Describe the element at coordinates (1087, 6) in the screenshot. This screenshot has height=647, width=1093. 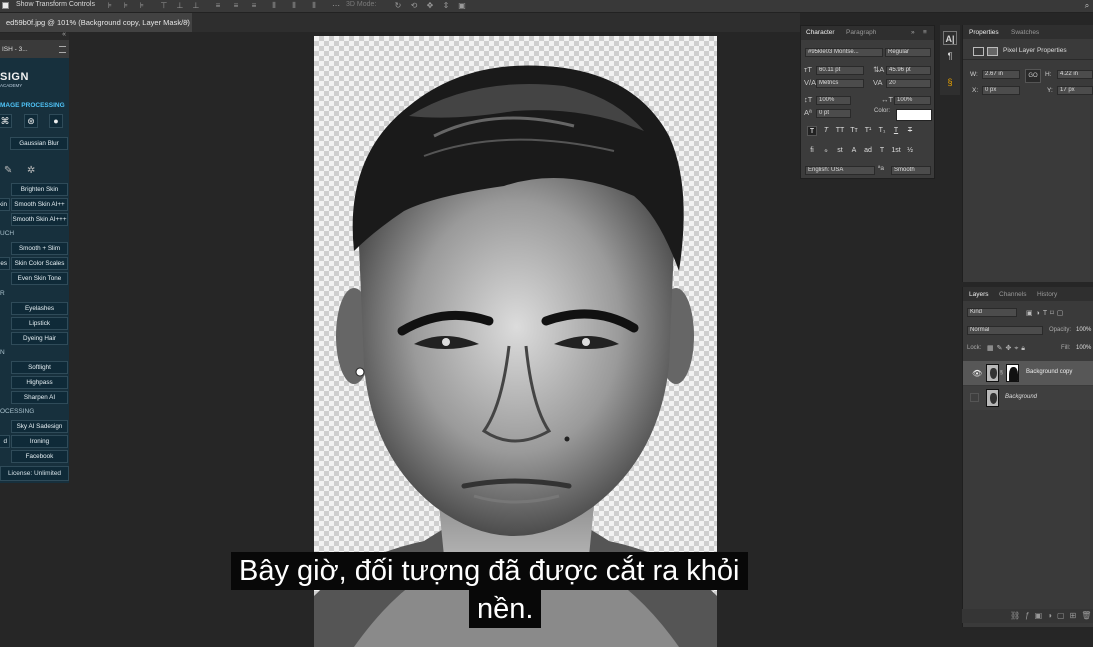
I see `search-icon: ⌕` at that location.